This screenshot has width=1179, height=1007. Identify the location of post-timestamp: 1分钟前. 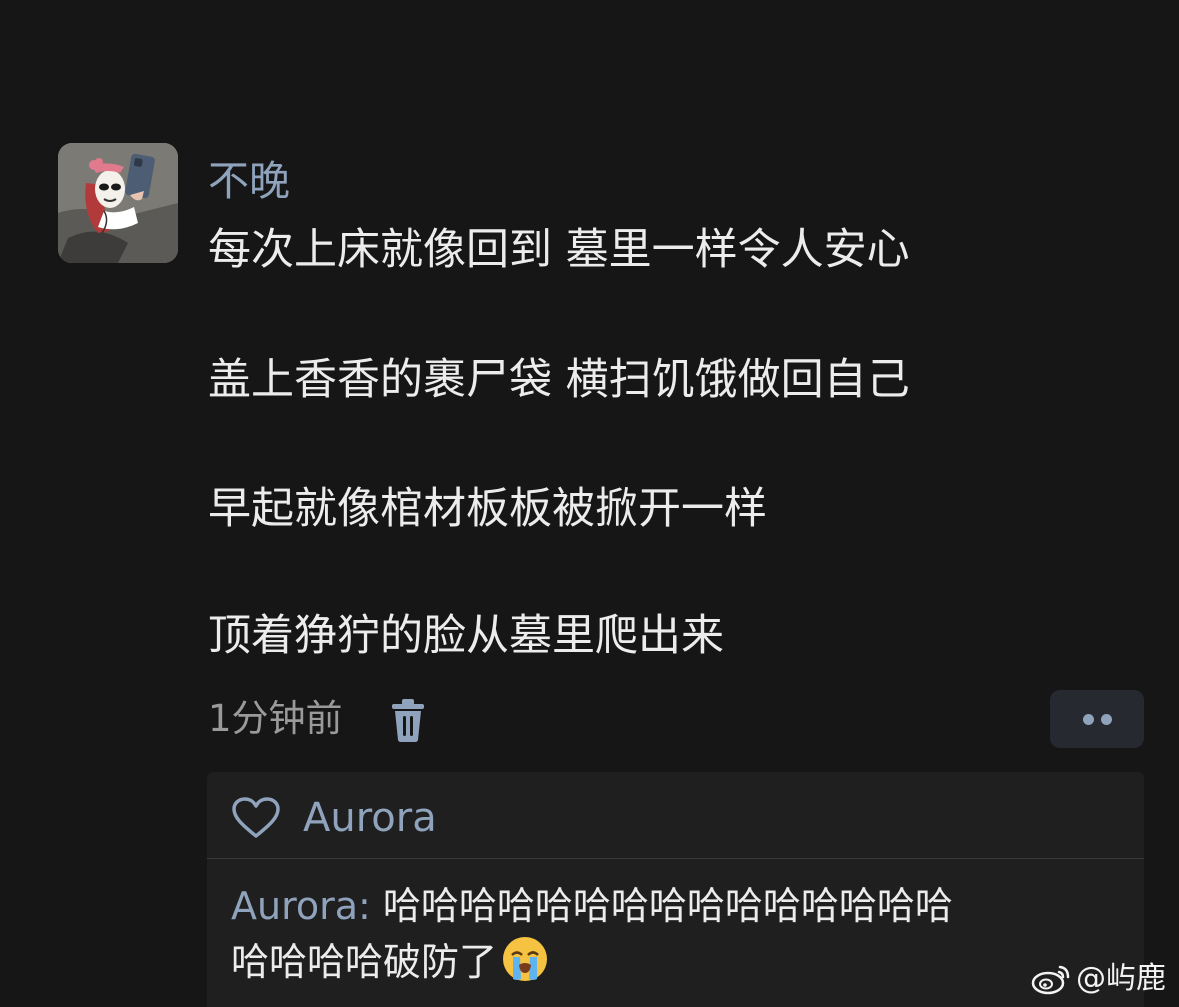
(275, 718).